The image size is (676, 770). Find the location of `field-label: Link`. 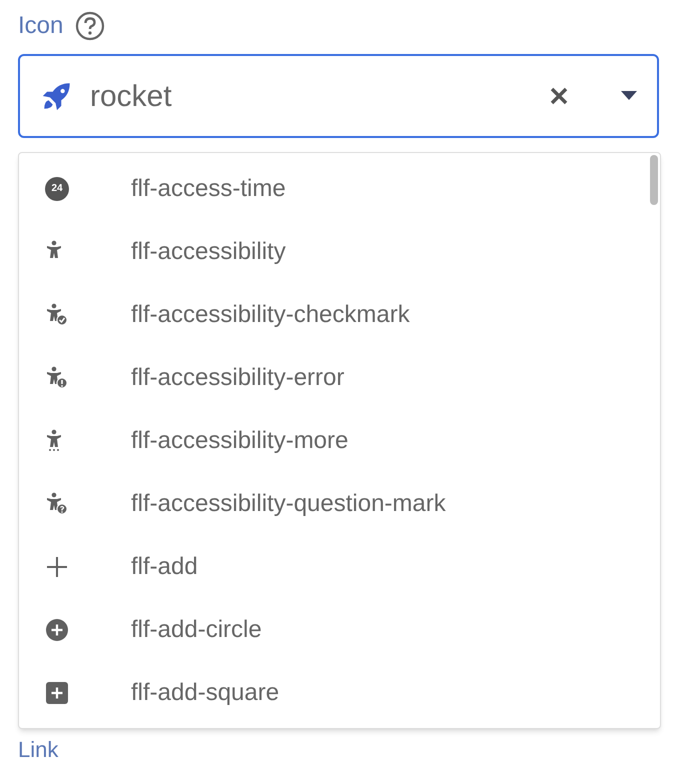

field-label: Link is located at coordinates (39, 750).